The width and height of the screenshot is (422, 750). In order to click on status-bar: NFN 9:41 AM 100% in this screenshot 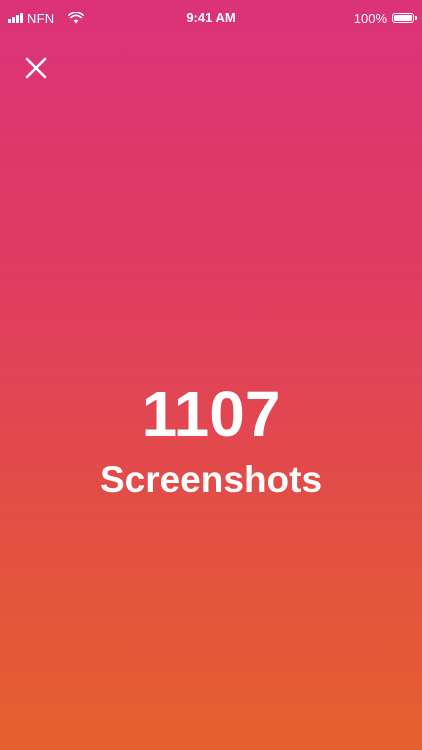, I will do `click(211, 18)`.